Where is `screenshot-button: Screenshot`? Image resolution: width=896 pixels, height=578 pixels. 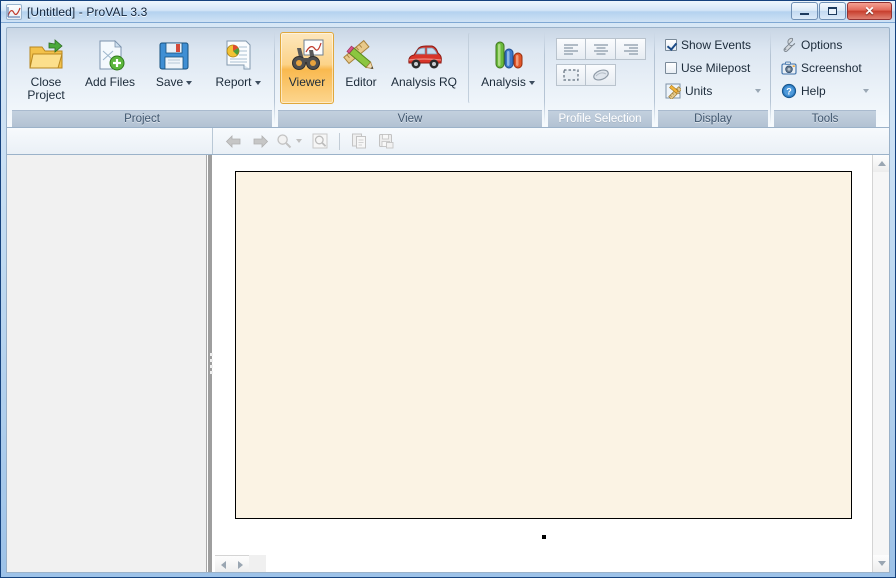 screenshot-button: Screenshot is located at coordinates (825, 68).